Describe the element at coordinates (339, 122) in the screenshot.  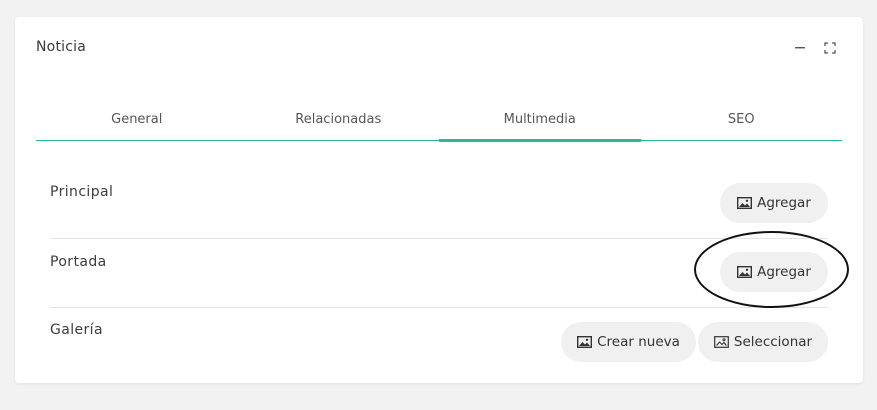
I see `tab-relacionadas: Relacionadas` at that location.